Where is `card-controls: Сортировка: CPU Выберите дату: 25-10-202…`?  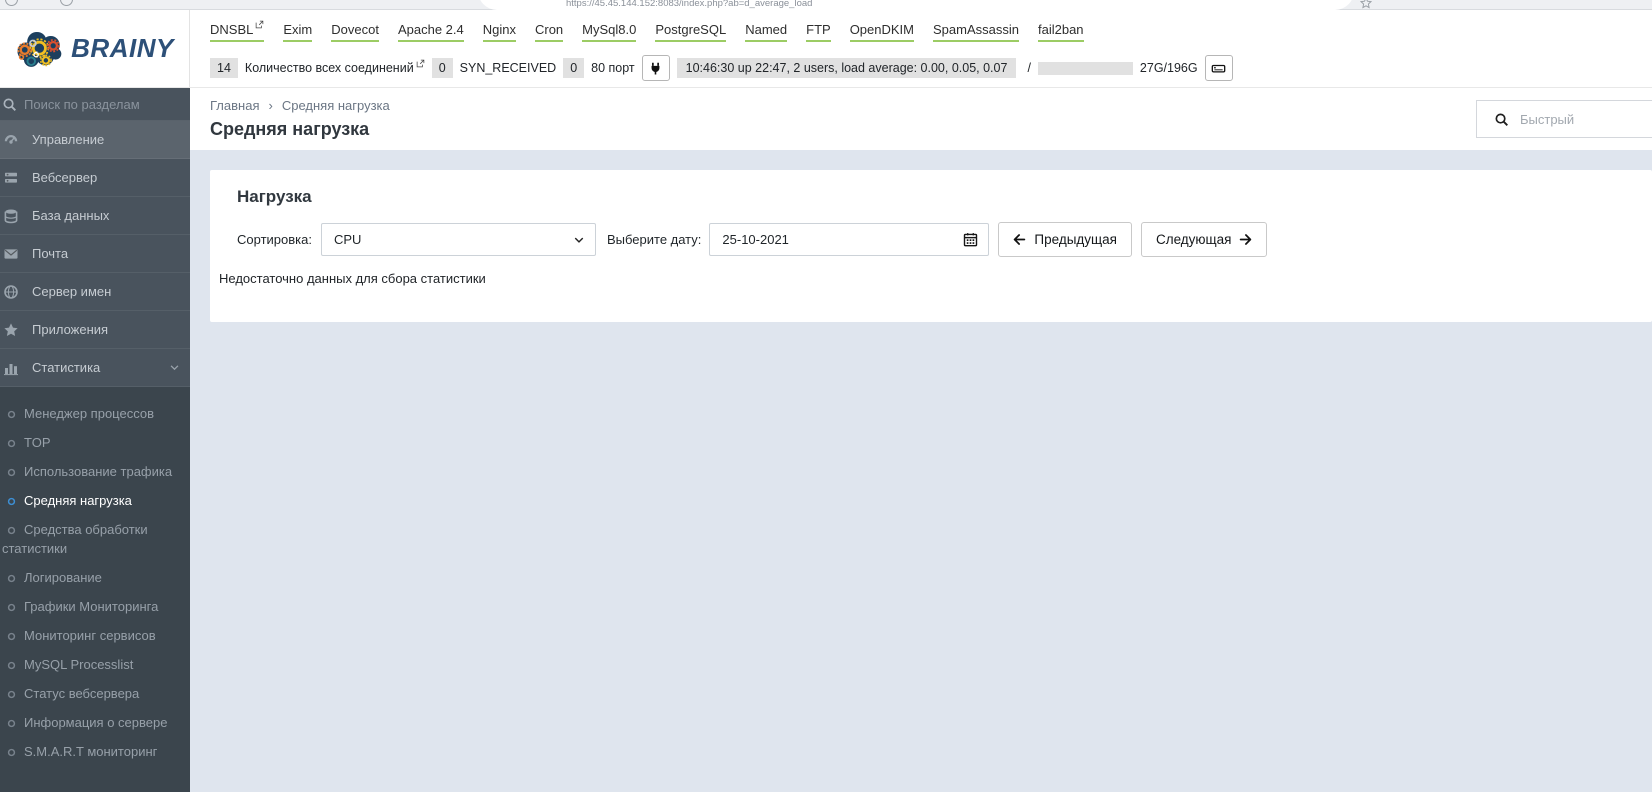 card-controls: Сортировка: CPU Выберите дату: 25-10-202… is located at coordinates (944, 239).